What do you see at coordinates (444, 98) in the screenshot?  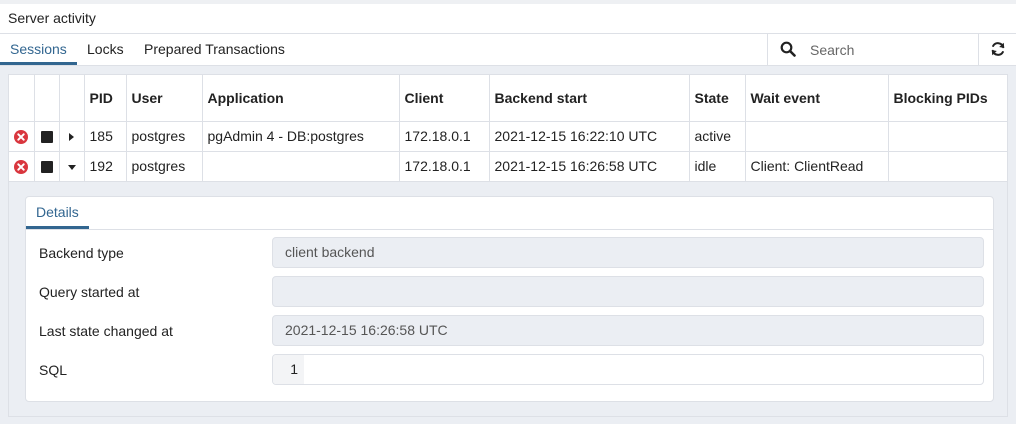 I see `column-header-client: Client` at bounding box center [444, 98].